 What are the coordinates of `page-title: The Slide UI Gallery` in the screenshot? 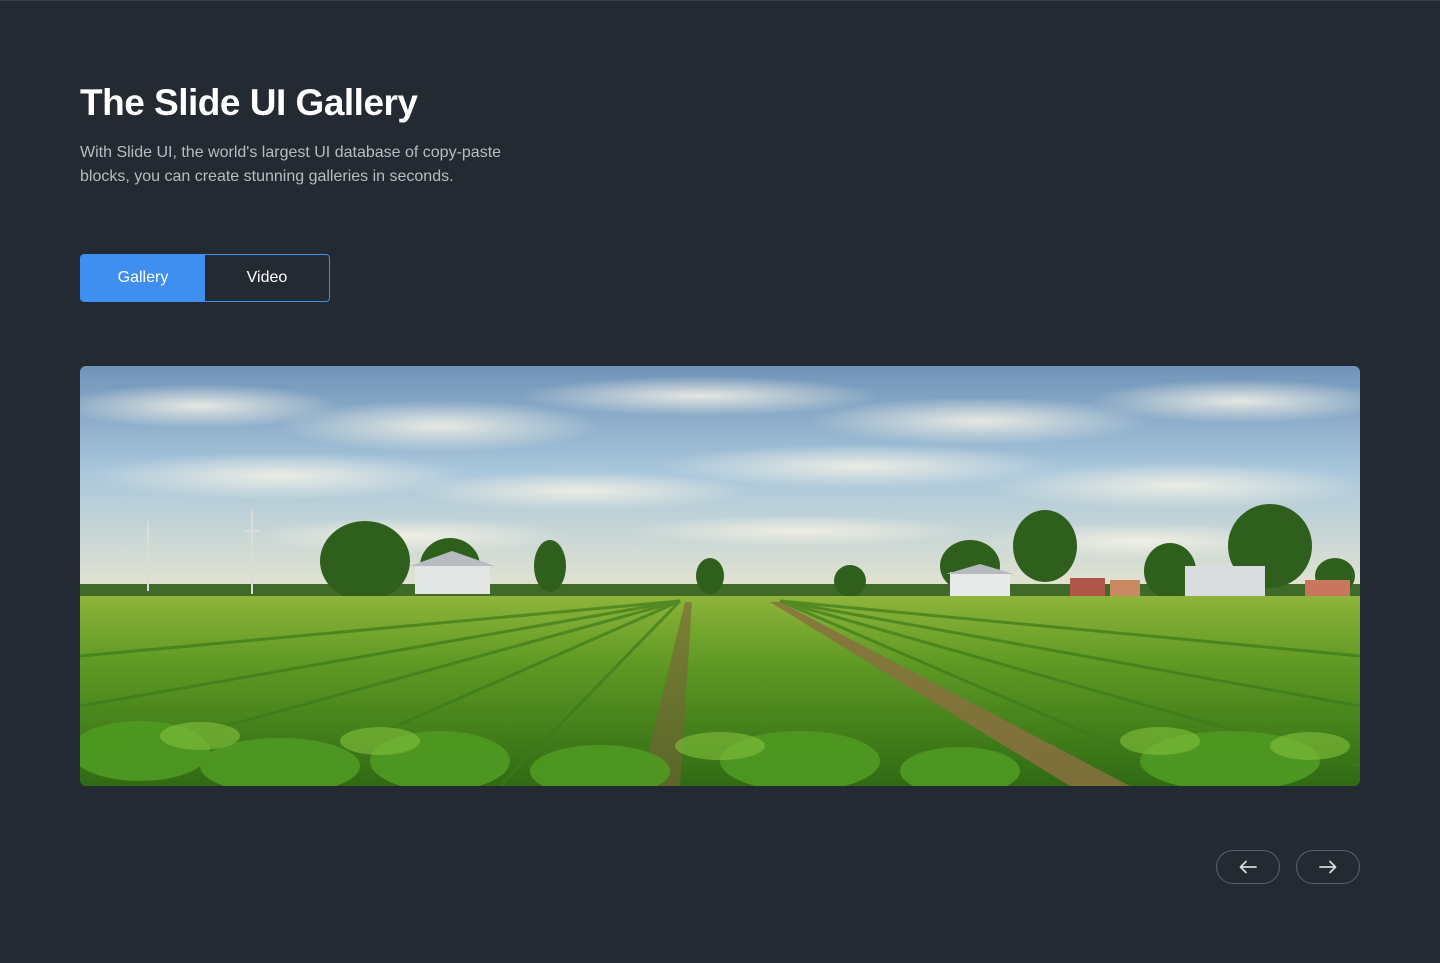 It's located at (249, 102).